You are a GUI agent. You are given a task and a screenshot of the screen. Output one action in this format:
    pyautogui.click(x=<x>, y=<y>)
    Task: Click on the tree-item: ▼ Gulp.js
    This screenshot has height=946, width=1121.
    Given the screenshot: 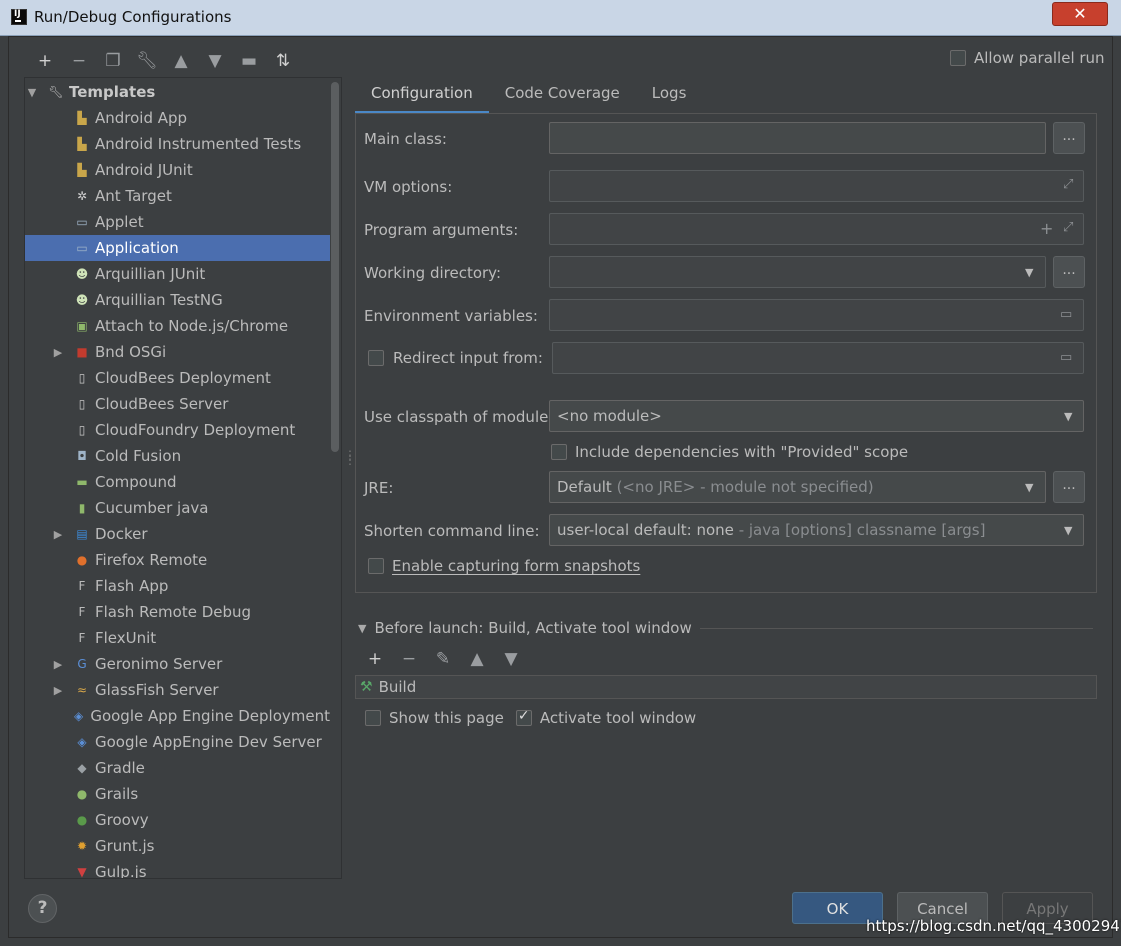 What is the action you would take?
    pyautogui.click(x=177, y=868)
    